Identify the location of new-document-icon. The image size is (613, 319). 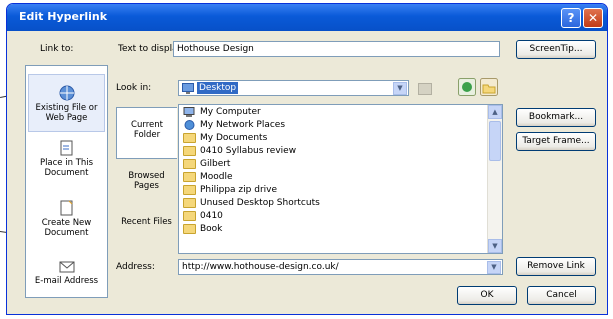
(66, 208).